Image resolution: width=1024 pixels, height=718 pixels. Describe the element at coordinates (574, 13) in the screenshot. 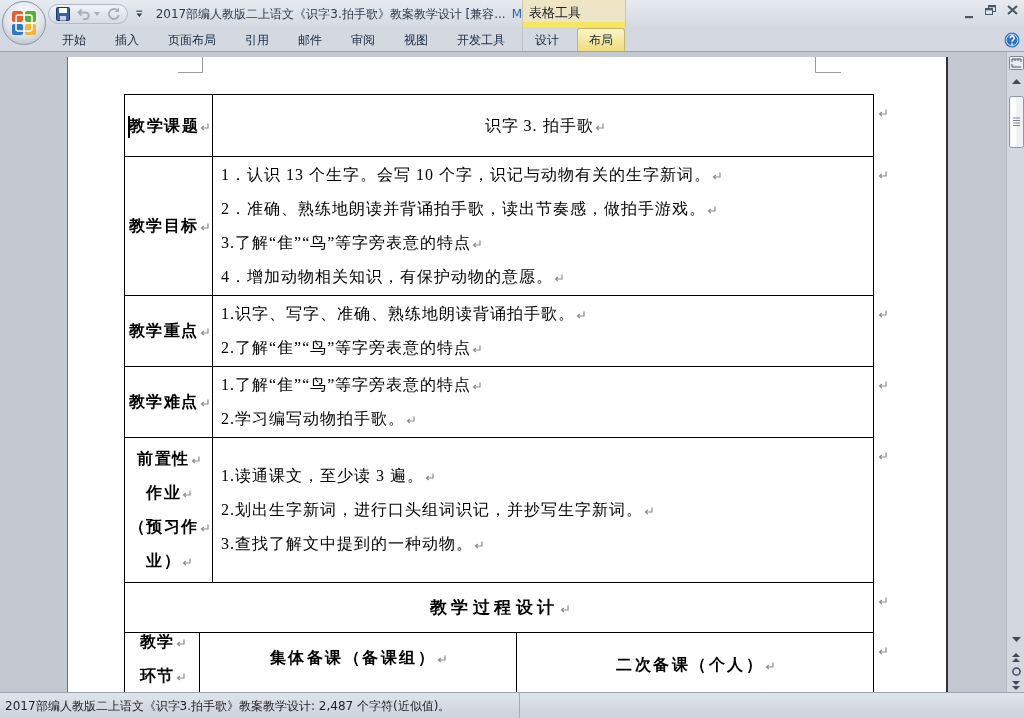

I see `contextual-tab-group-label: 表格工具` at that location.